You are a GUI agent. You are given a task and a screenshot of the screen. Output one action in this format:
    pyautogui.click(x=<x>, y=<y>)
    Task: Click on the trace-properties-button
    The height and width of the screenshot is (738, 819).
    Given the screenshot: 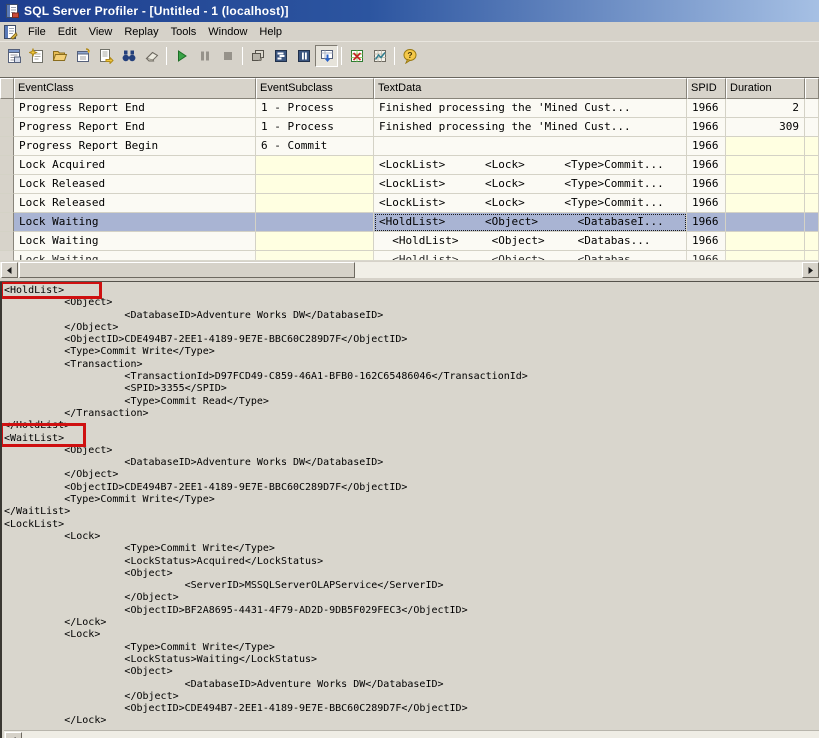 What is the action you would take?
    pyautogui.click(x=13, y=56)
    